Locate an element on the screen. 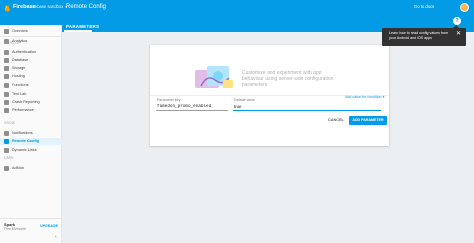 This screenshot has height=243, width=474. sidebar-item-database: Database is located at coordinates (31, 60).